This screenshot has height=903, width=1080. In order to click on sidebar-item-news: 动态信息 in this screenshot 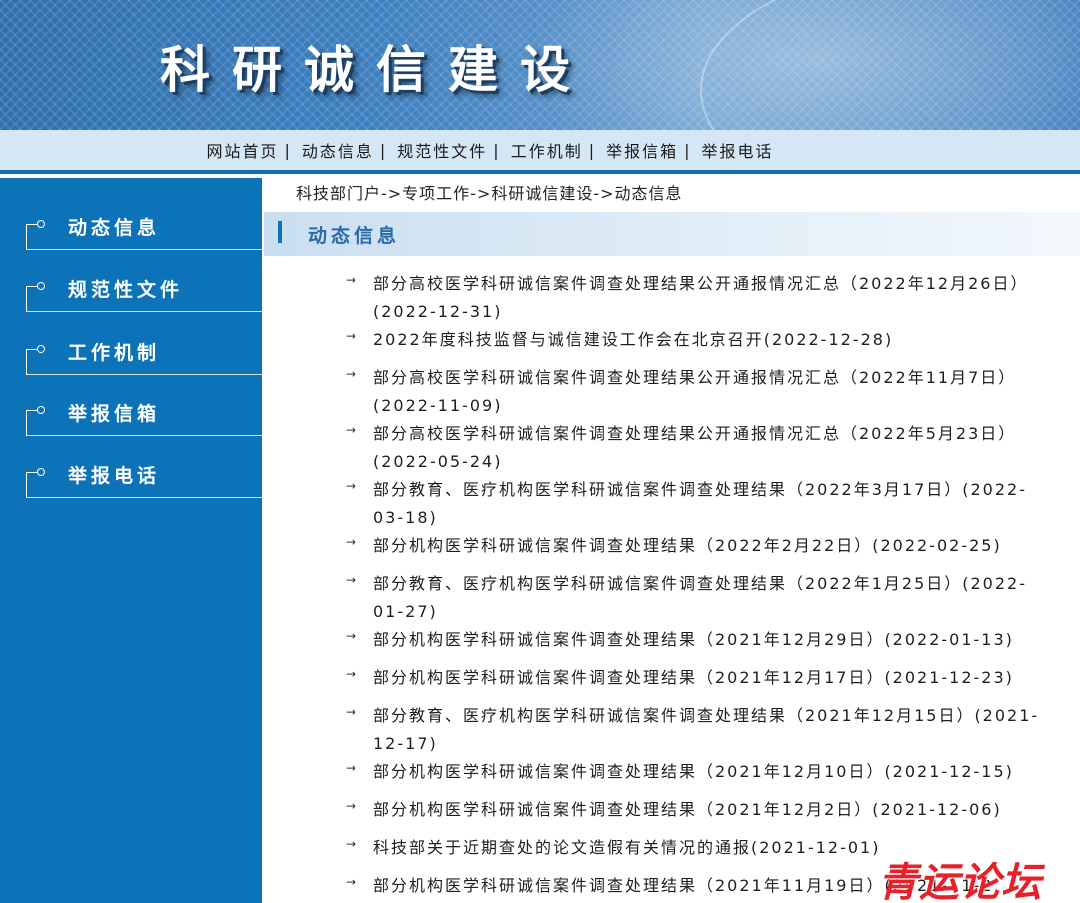, I will do `click(144, 230)`.